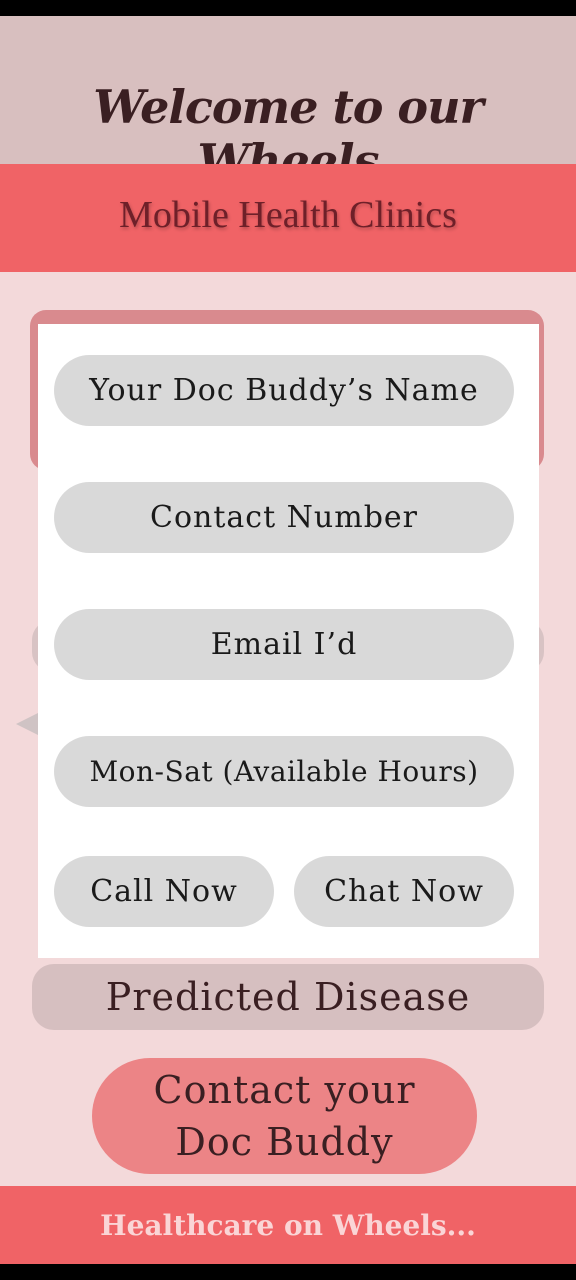  I want to click on email-field: Email I’d, so click(284, 644).